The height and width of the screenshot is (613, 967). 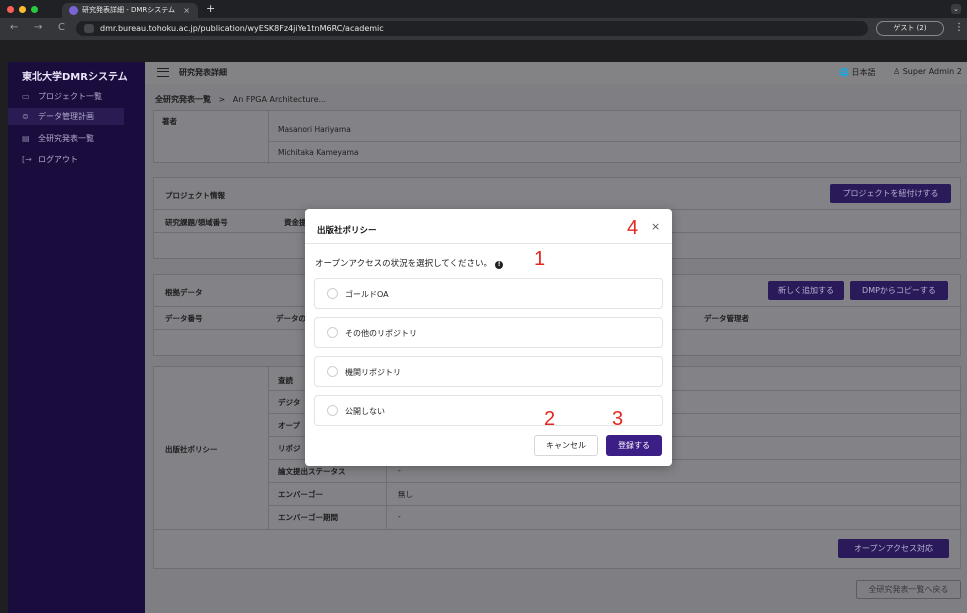 I want to click on policy-key: エンバーゴー, so click(x=300, y=494).